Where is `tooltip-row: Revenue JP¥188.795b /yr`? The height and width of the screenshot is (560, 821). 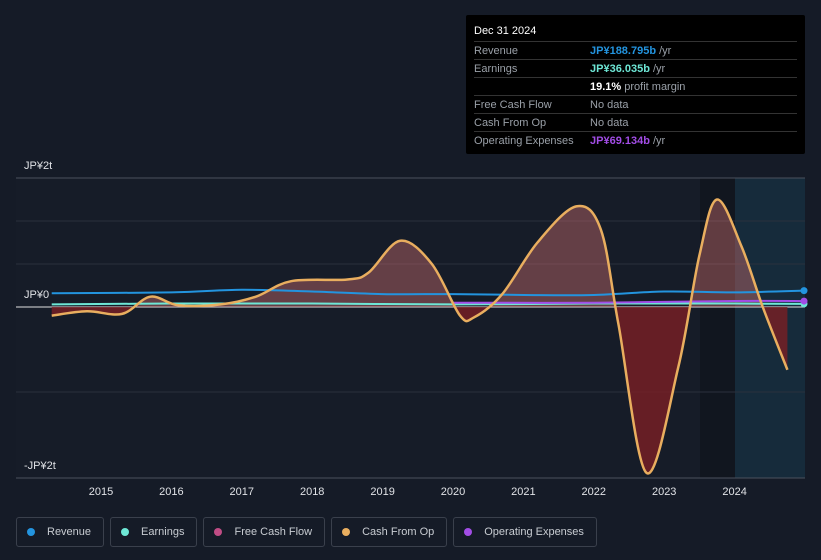
tooltip-row: Revenue JP¥188.795b /yr is located at coordinates (635, 50).